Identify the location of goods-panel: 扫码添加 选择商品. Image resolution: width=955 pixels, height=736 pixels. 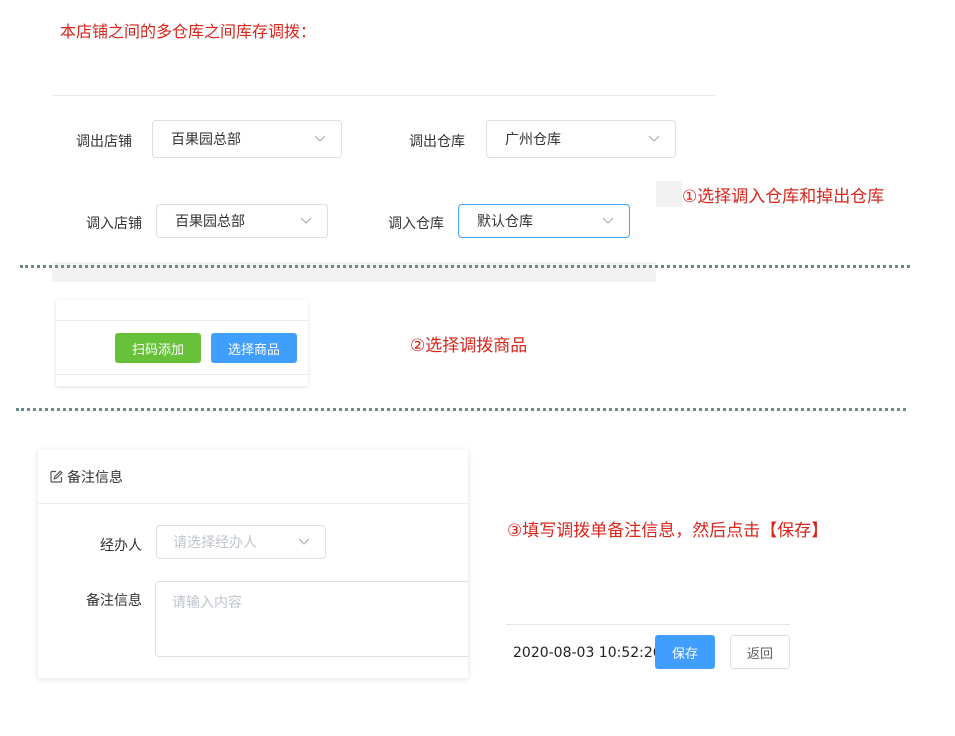
(182, 343).